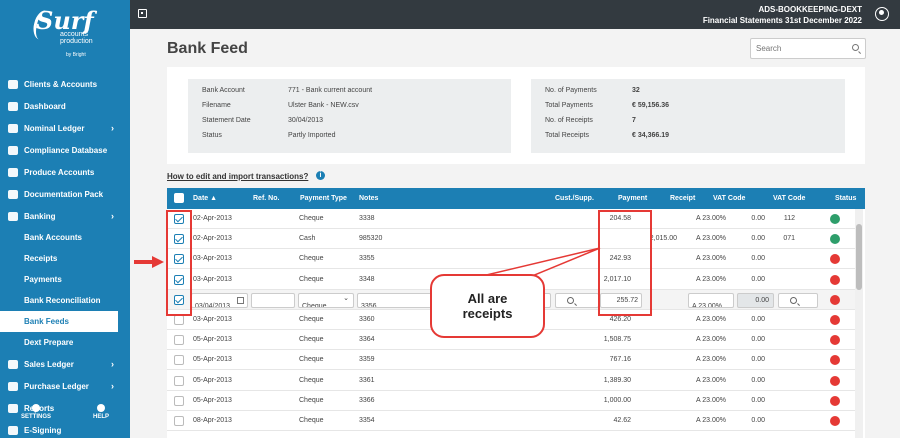 The width and height of the screenshot is (900, 438). What do you see at coordinates (682, 198) in the screenshot?
I see `header-receipt: Receipt` at bounding box center [682, 198].